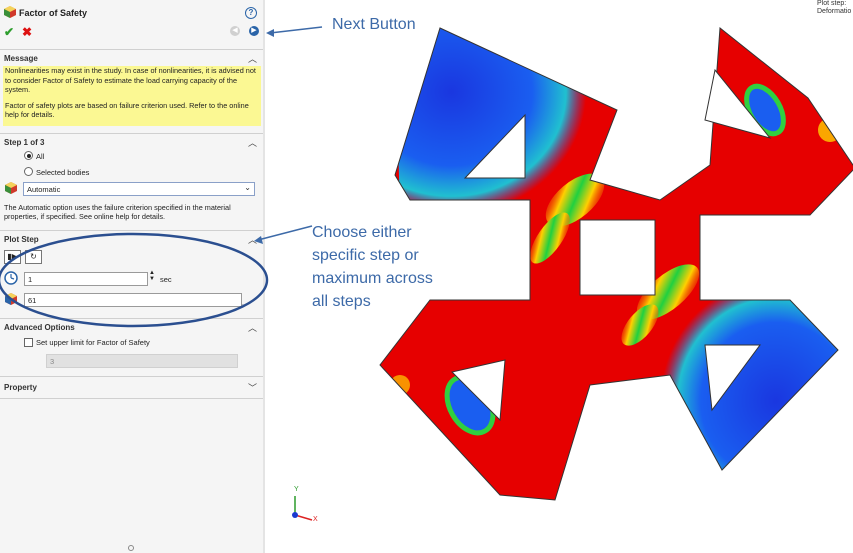  I want to click on annotation-ellipse, so click(134, 280).